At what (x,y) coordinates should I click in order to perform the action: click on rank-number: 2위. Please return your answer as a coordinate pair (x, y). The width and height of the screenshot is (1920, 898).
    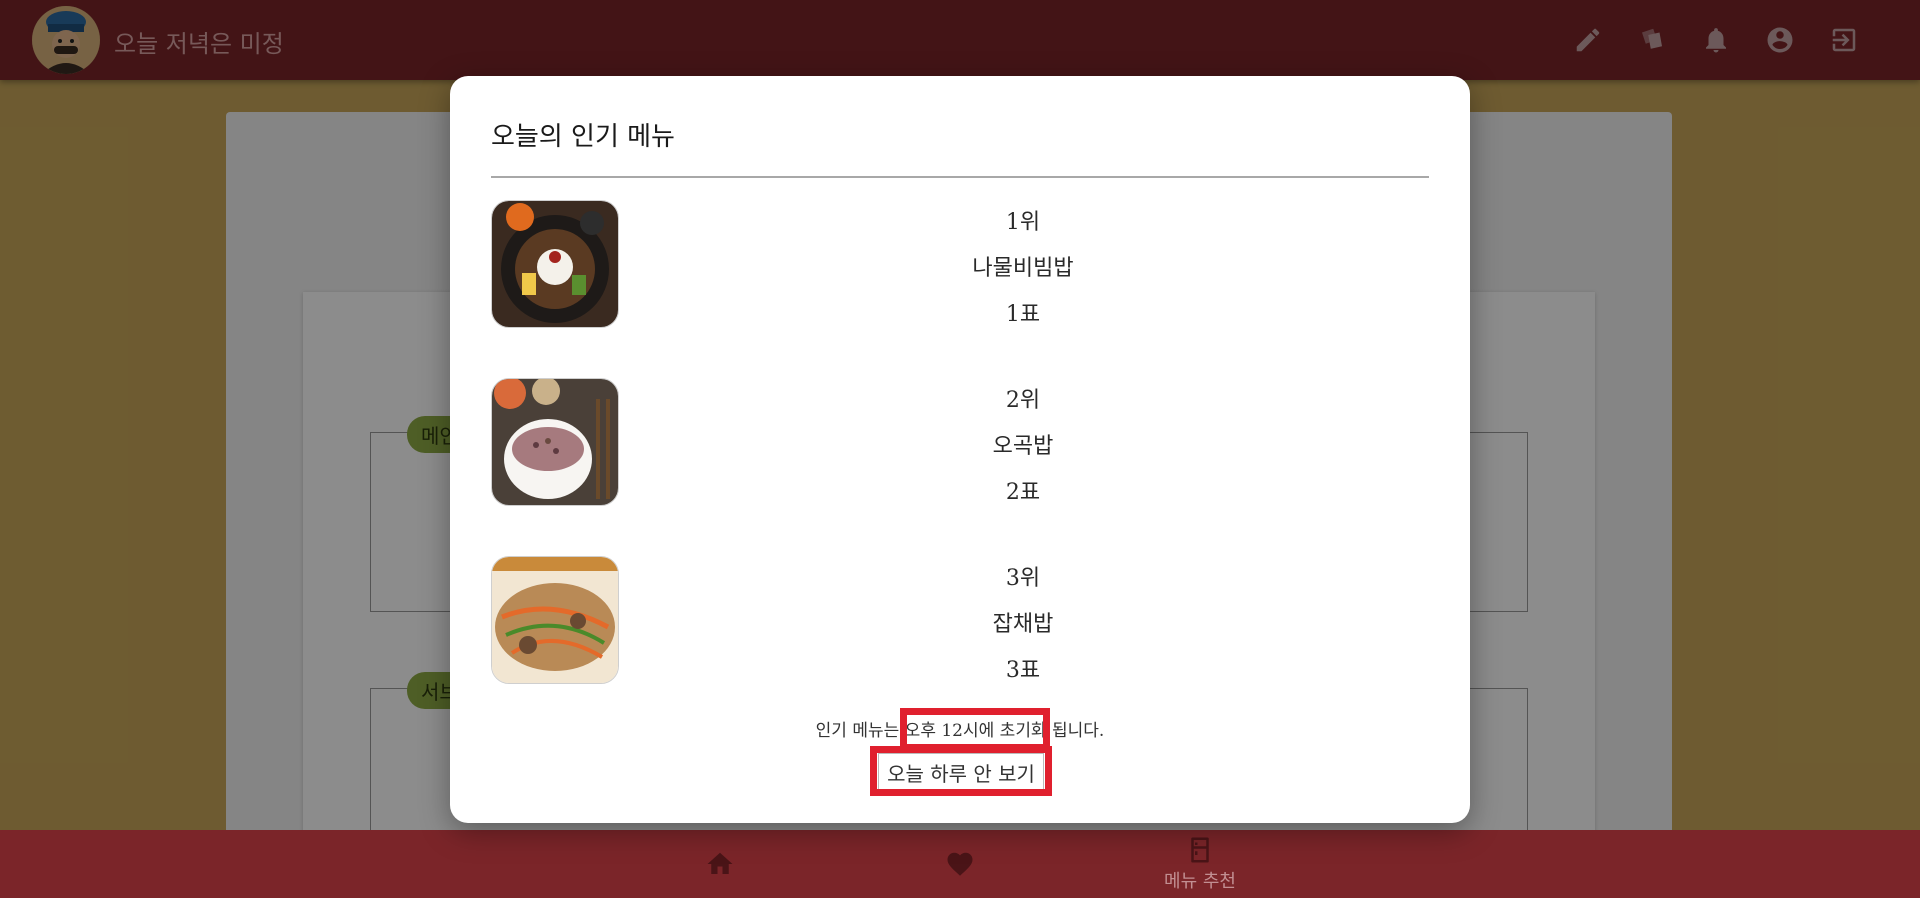
    Looking at the image, I should click on (1023, 400).